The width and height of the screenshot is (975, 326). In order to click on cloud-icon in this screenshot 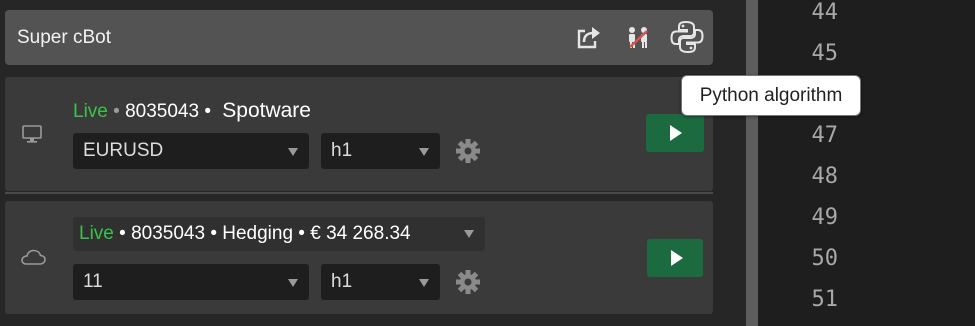, I will do `click(33, 257)`.